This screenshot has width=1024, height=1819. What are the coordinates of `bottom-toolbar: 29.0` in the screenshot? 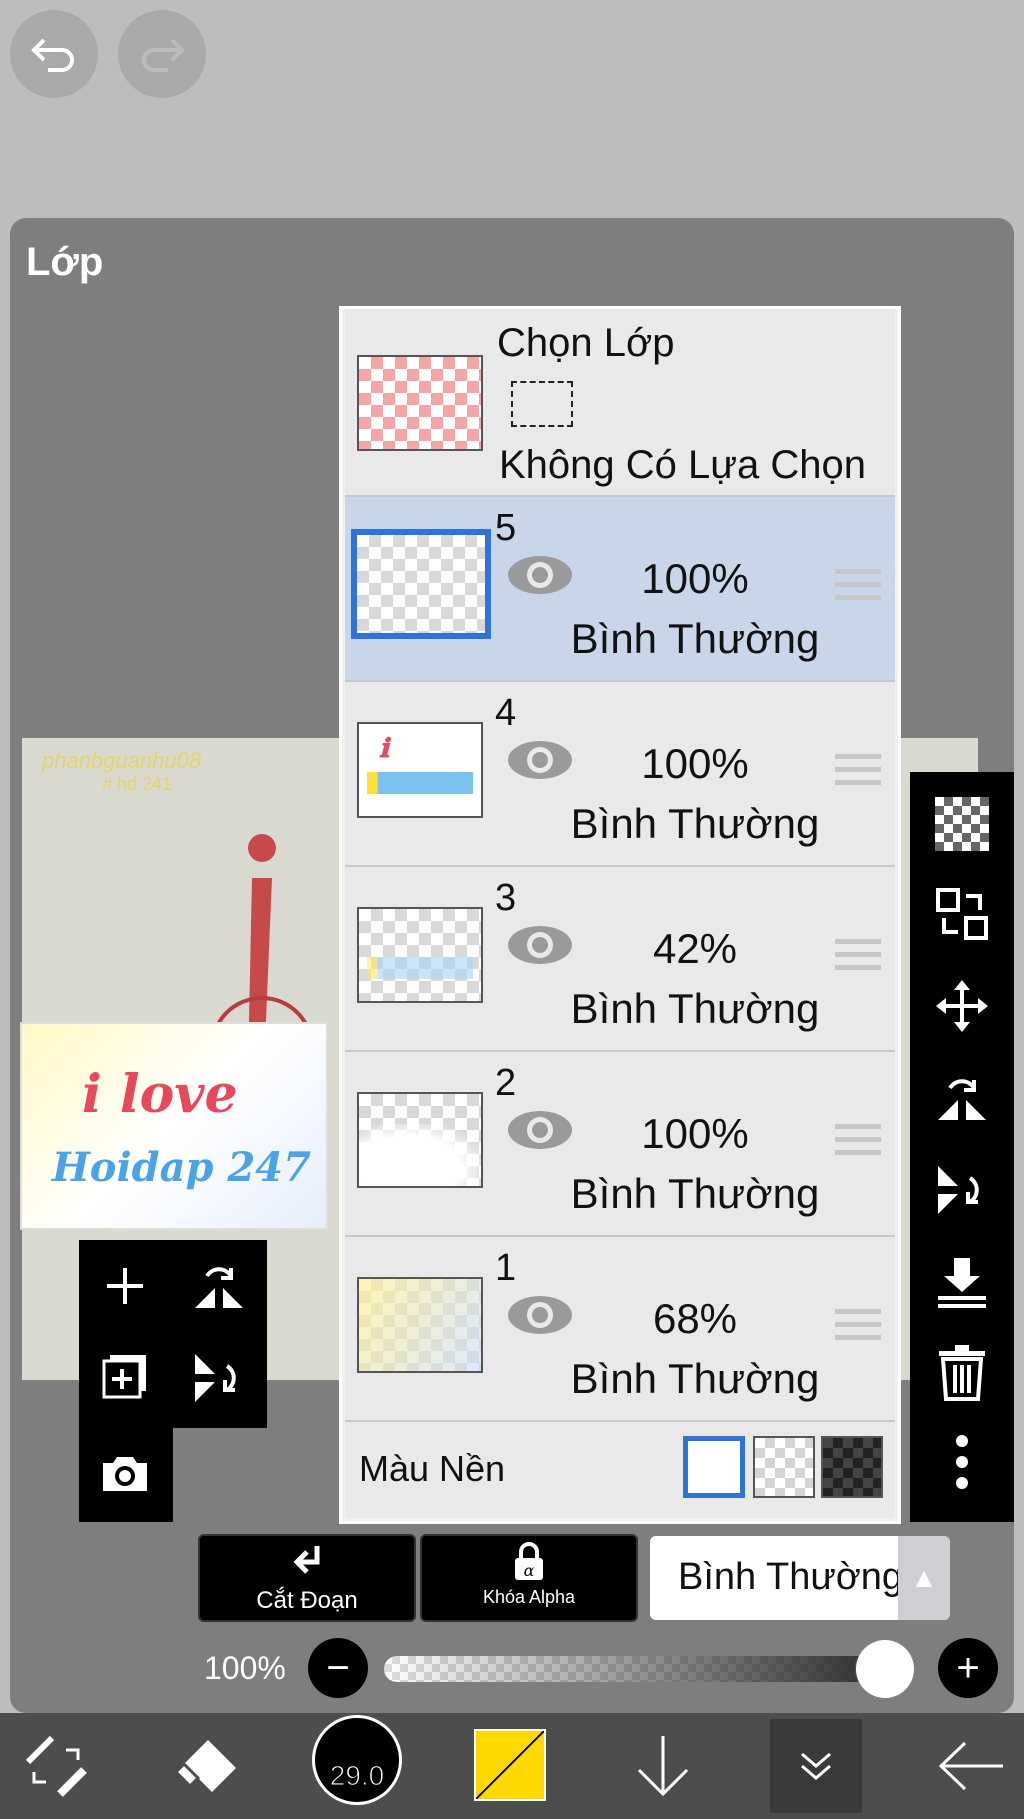 It's located at (512, 1766).